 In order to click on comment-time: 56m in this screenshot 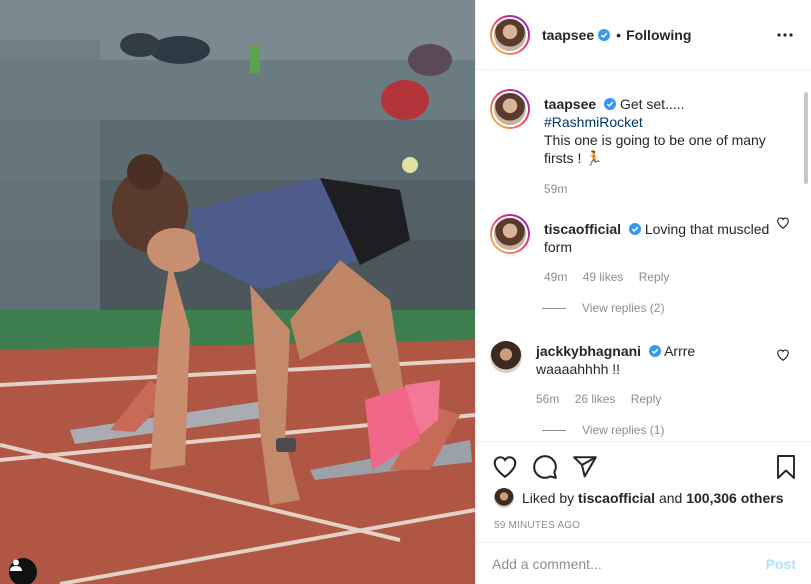, I will do `click(548, 399)`.